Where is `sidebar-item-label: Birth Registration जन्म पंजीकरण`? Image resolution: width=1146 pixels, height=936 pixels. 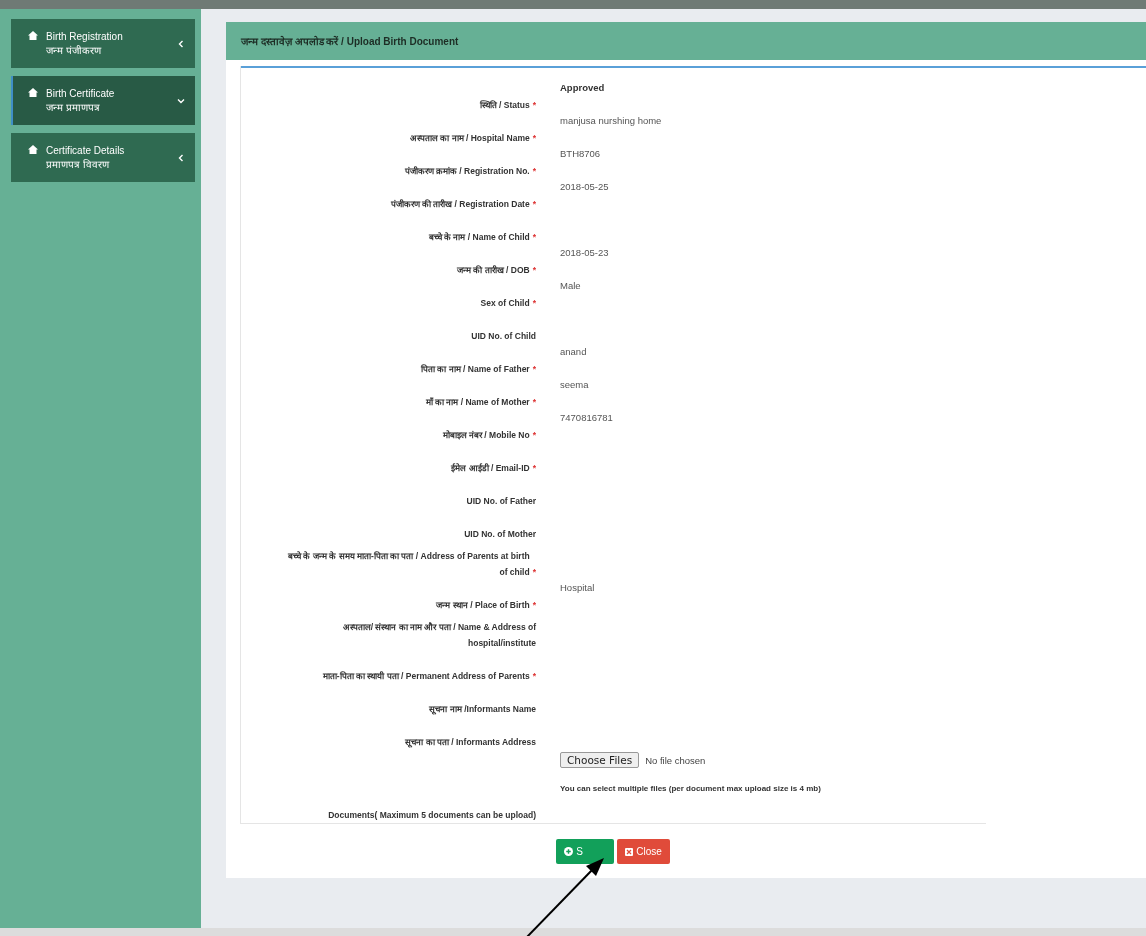 sidebar-item-label: Birth Registration जन्म पंजीकरण is located at coordinates (85, 43).